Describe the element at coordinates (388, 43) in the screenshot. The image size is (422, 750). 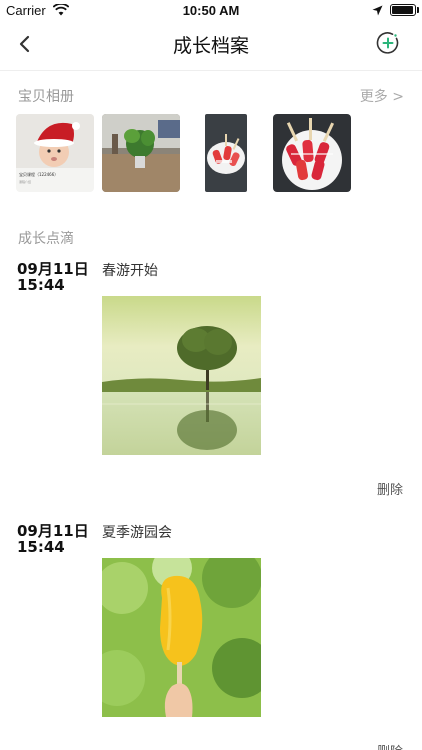
I see `plus-circle-icon` at that location.